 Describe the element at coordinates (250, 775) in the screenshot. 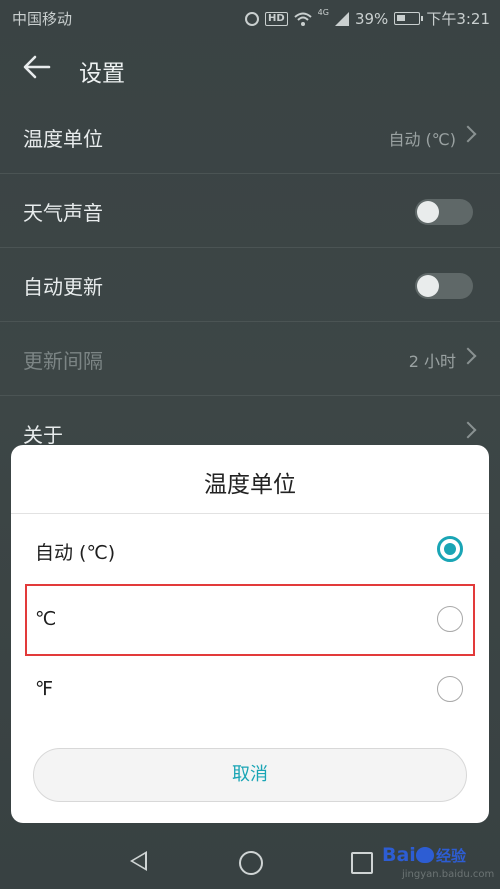

I see `cancel-button: 取消` at that location.